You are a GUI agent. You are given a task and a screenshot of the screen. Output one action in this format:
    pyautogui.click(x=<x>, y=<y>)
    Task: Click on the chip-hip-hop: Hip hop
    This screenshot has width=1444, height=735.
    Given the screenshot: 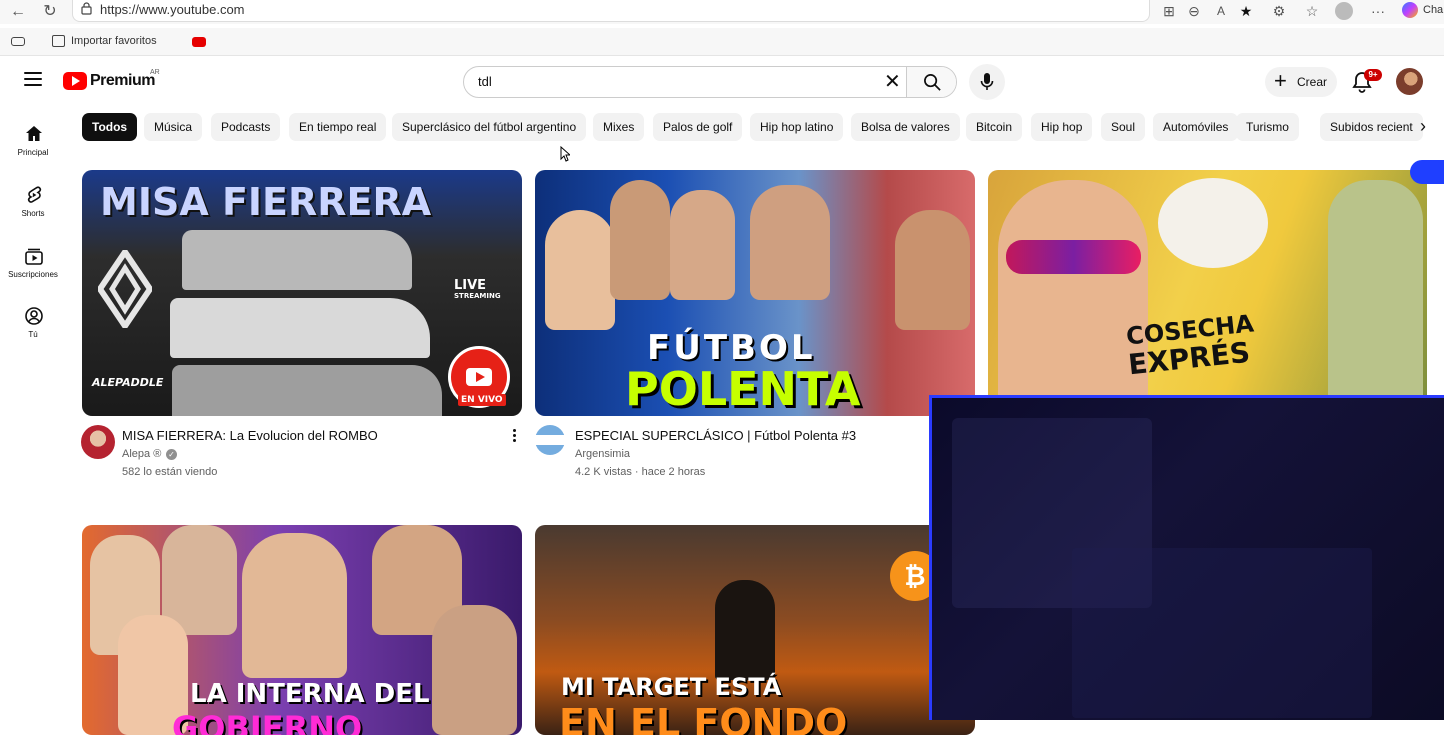 What is the action you would take?
    pyautogui.click(x=1062, y=127)
    